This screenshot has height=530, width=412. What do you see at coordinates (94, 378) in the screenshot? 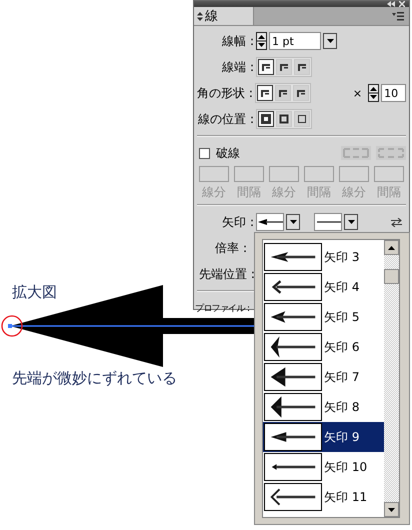
I see `note: 先端が微妙にずれている` at bounding box center [94, 378].